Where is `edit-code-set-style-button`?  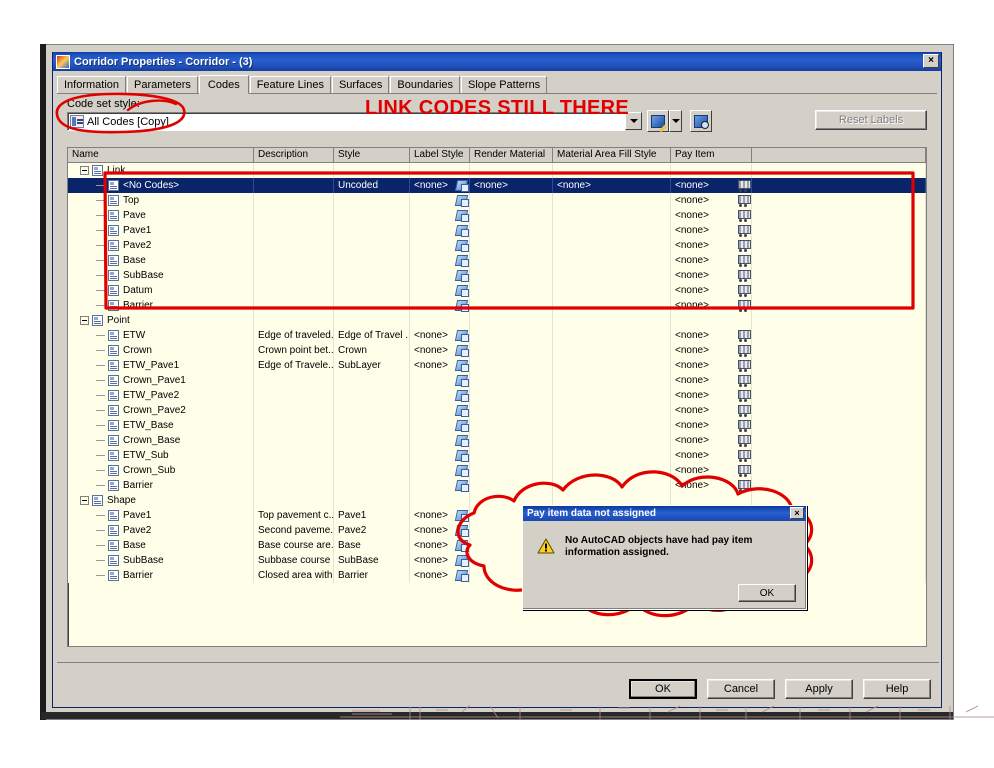 edit-code-set-style-button is located at coordinates (658, 121).